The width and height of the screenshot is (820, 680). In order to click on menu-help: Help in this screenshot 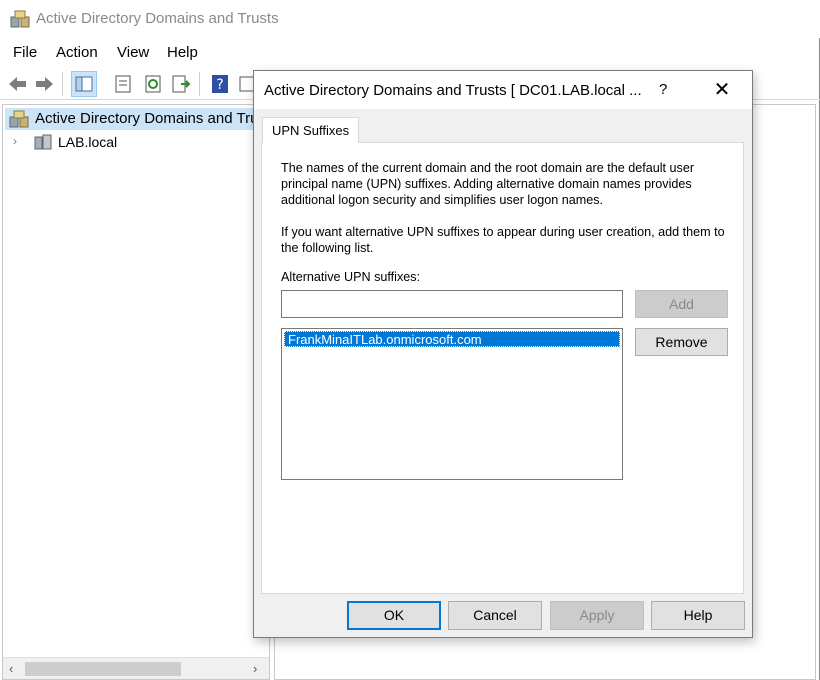, I will do `click(182, 52)`.